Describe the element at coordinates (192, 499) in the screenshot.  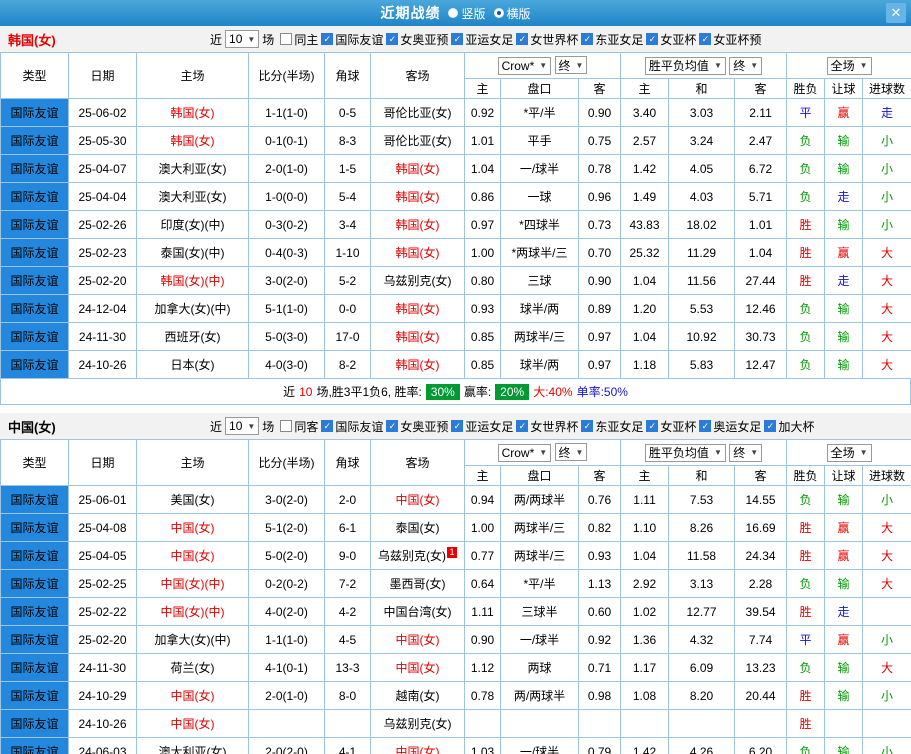
I see `home-team: 美国(女)` at that location.